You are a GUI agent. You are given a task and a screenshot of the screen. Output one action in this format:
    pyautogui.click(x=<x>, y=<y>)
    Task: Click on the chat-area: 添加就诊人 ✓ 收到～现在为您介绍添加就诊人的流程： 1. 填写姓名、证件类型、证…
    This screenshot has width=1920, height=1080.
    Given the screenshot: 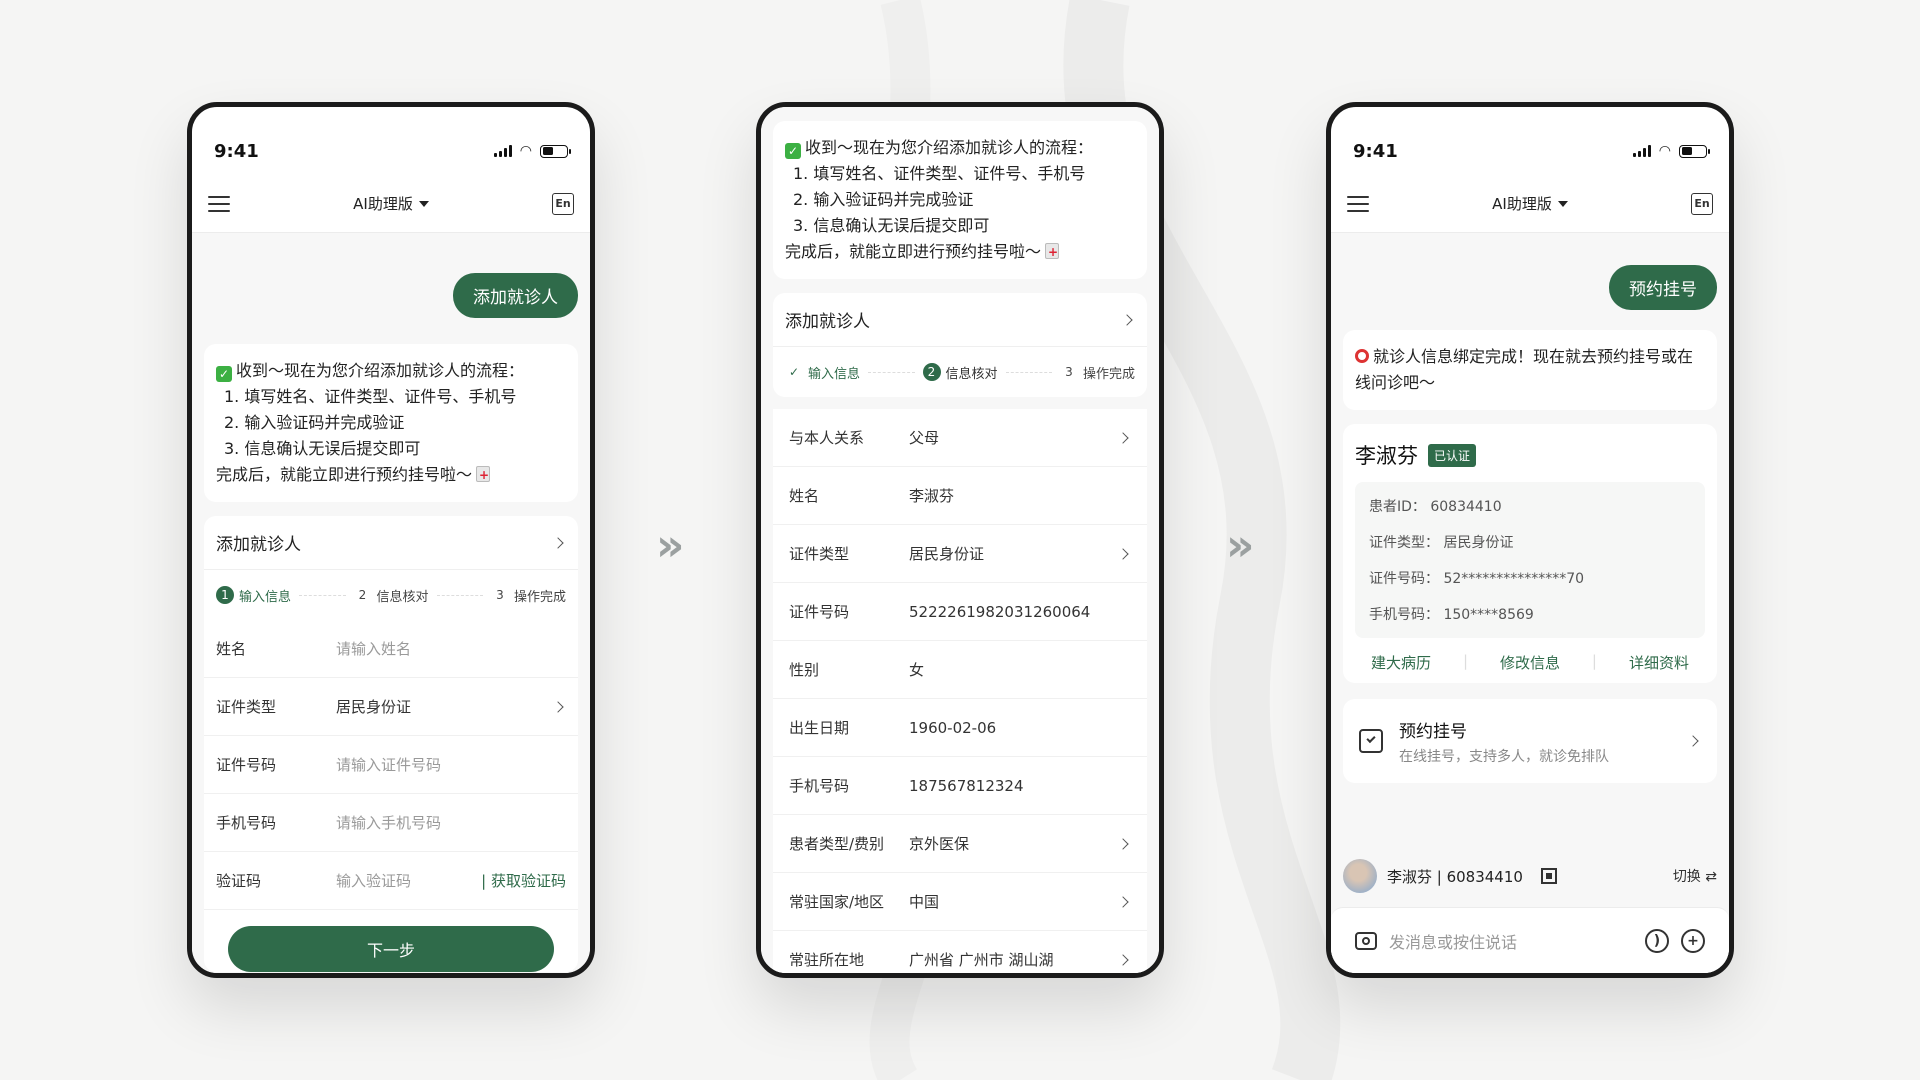 What is the action you would take?
    pyautogui.click(x=391, y=603)
    